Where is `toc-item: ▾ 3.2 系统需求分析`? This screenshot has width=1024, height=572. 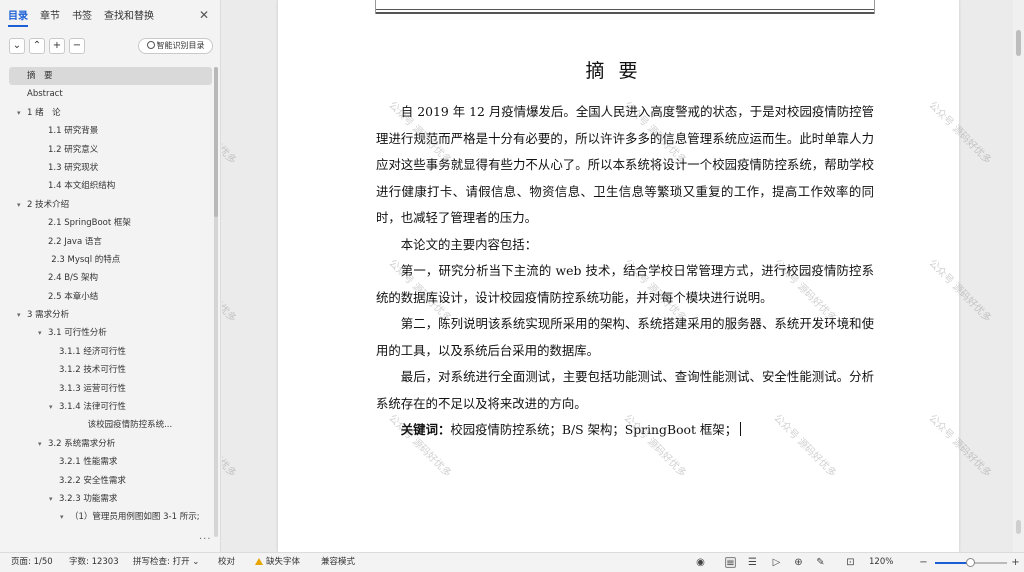
toc-item: ▾ 3.2 系统需求分析 is located at coordinates (110, 444).